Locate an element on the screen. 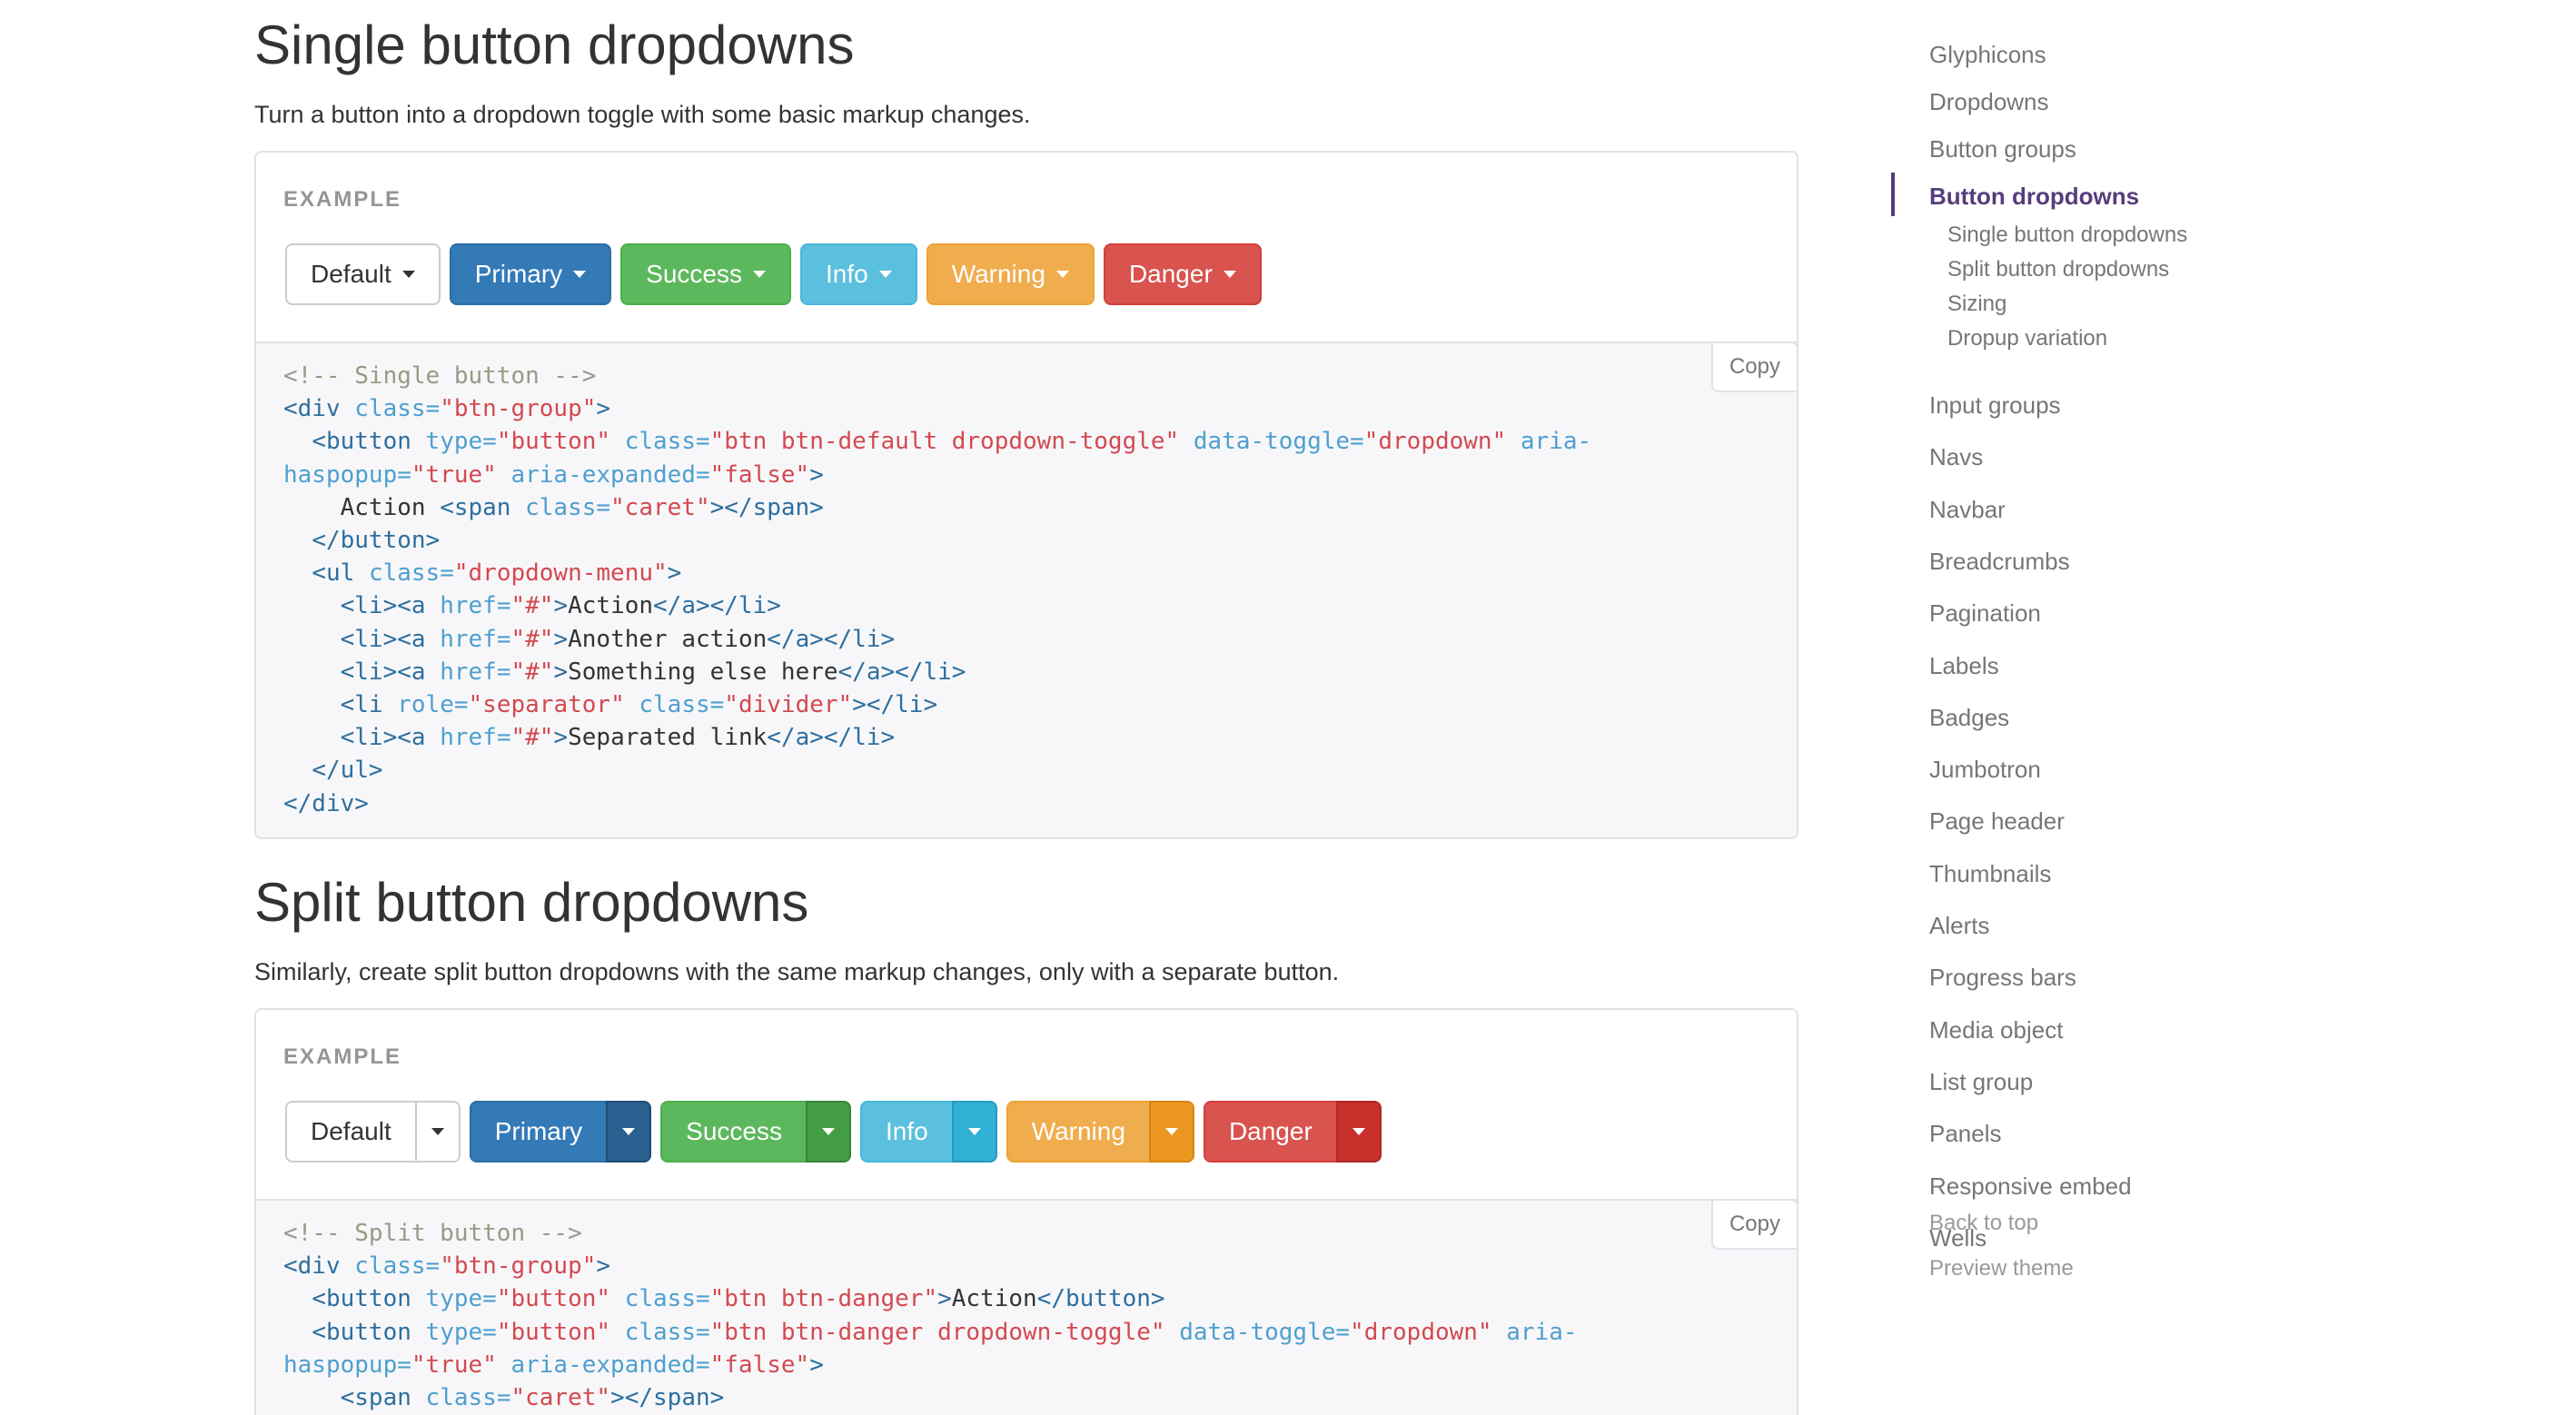 Image resolution: width=2576 pixels, height=1415 pixels. code-token-attr: type= is located at coordinates (461, 1299).